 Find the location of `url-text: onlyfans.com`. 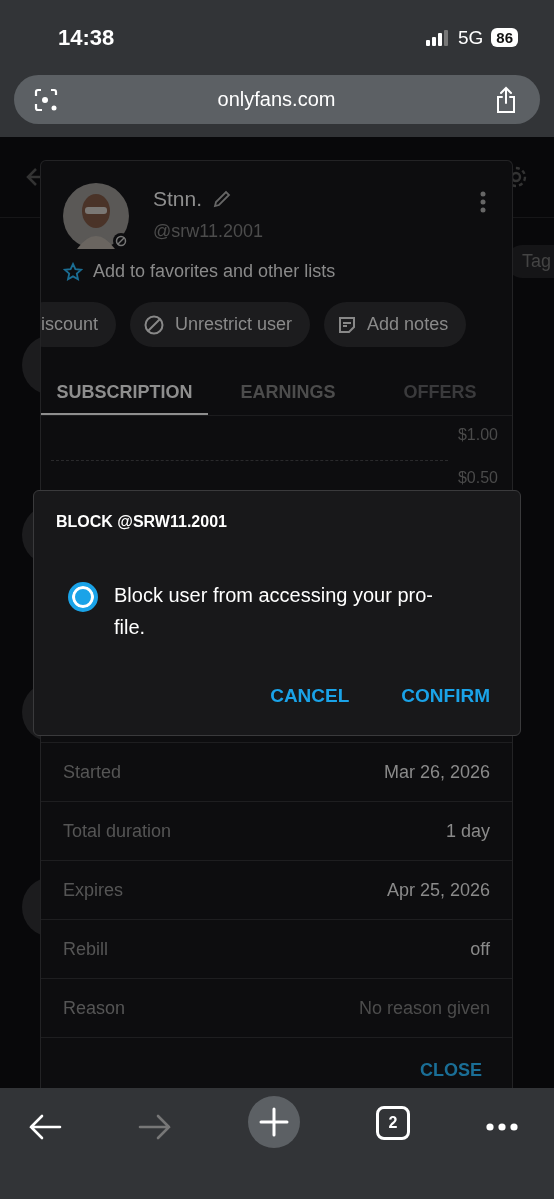

url-text: onlyfans.com is located at coordinates (276, 99).